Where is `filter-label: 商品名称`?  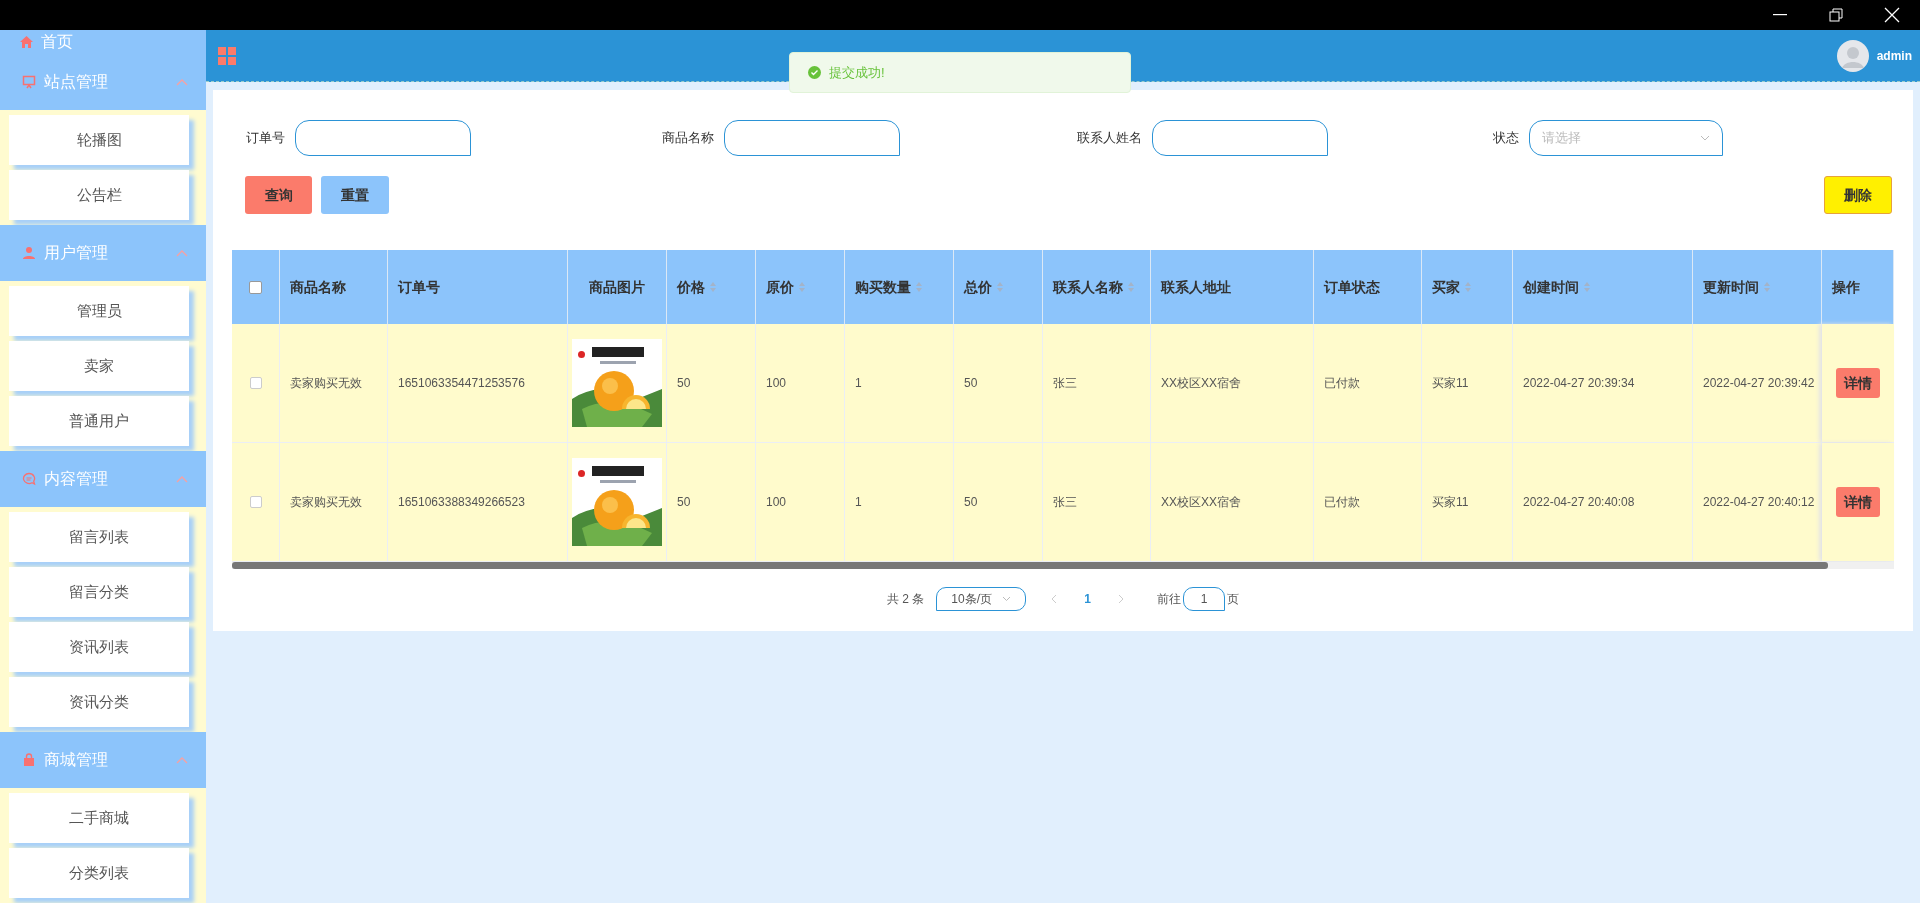
filter-label: 商品名称 is located at coordinates (687, 138).